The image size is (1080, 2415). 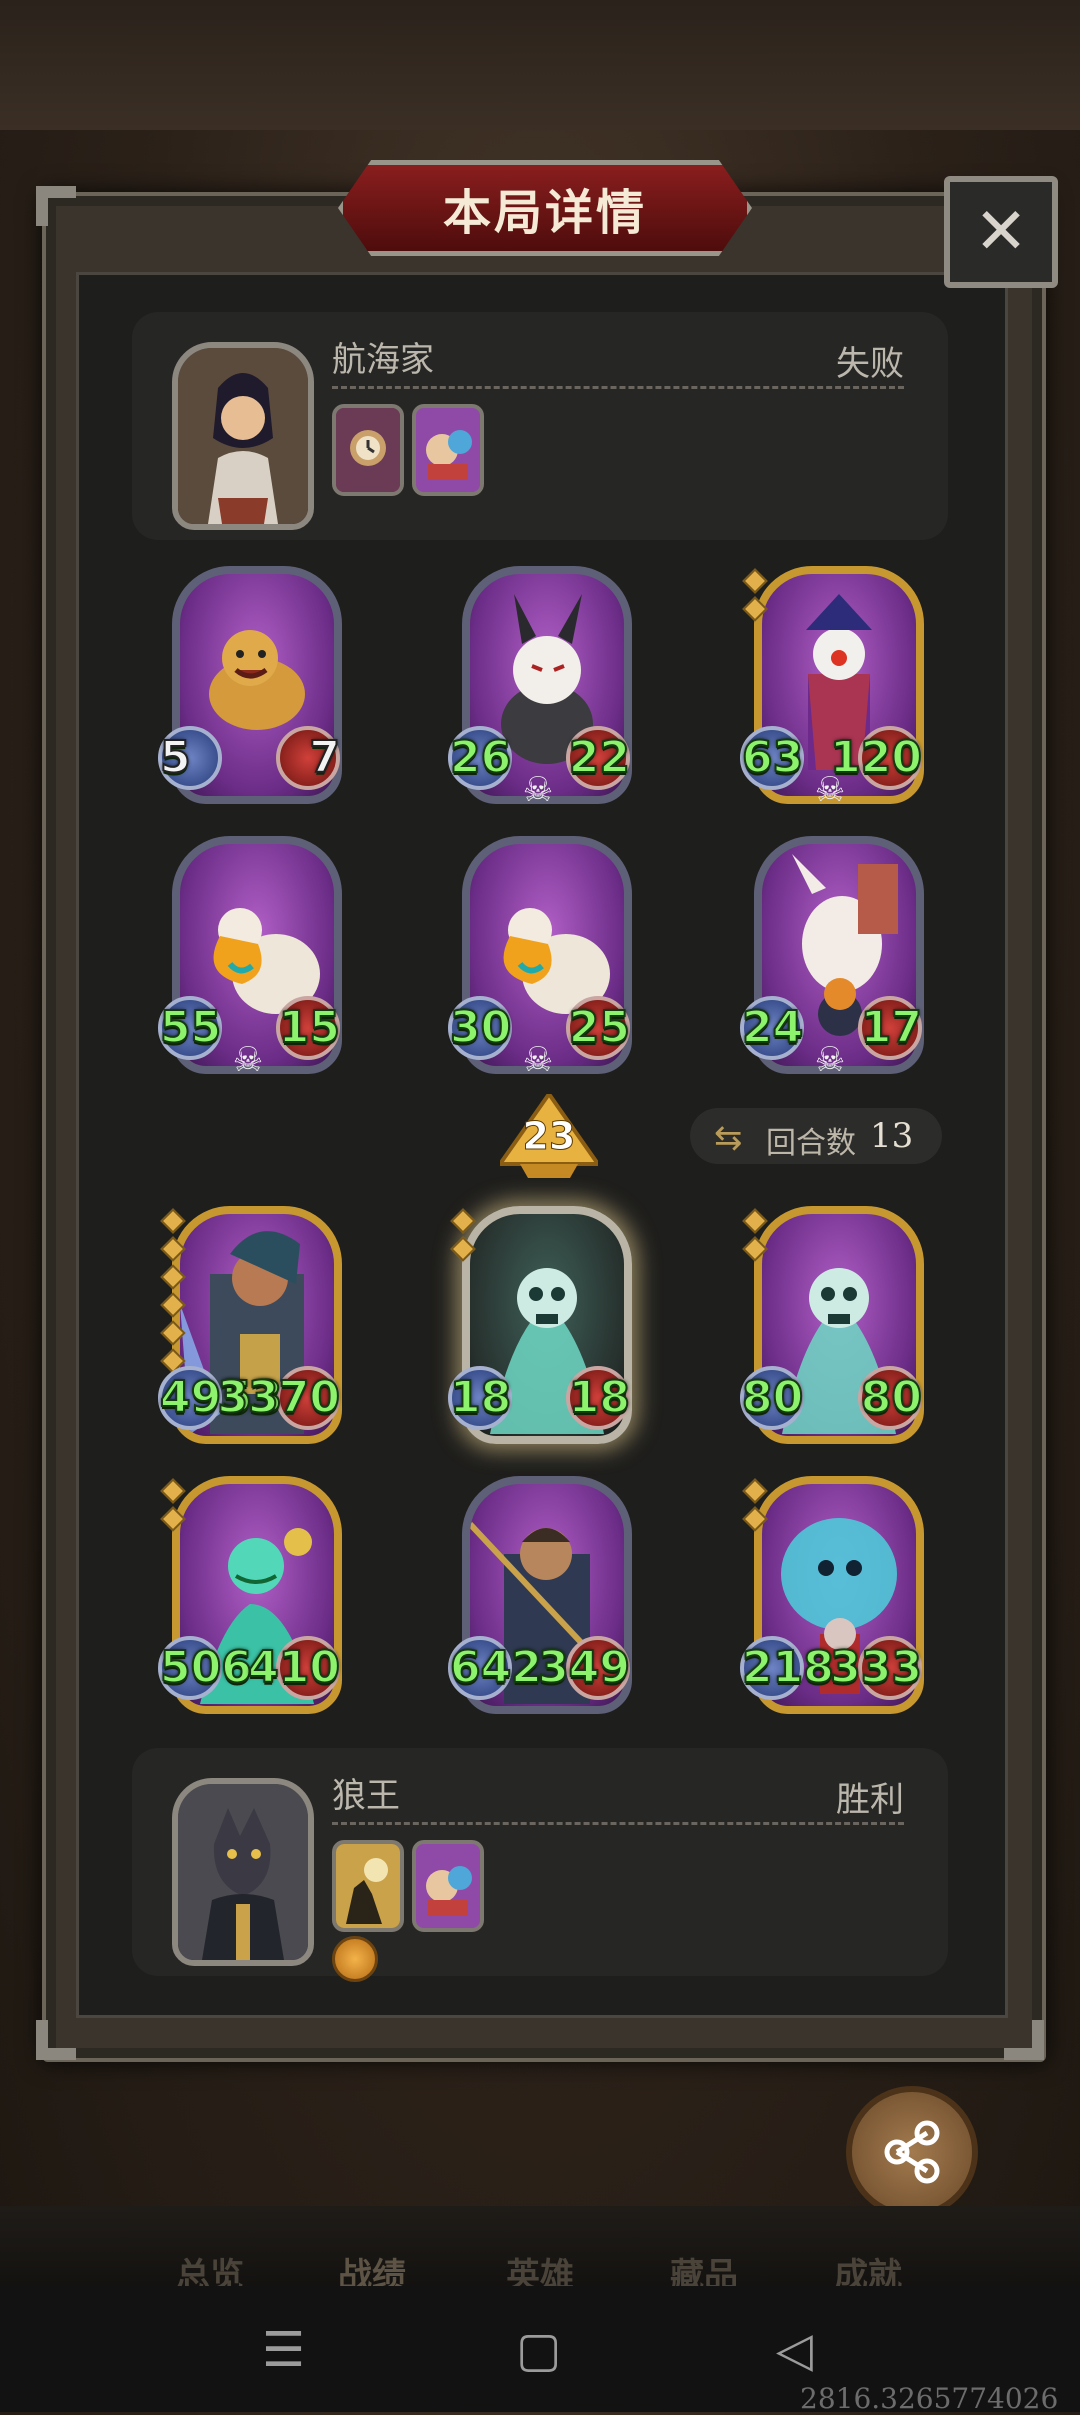 I want to click on page-title: 本局详情, so click(x=544, y=213).